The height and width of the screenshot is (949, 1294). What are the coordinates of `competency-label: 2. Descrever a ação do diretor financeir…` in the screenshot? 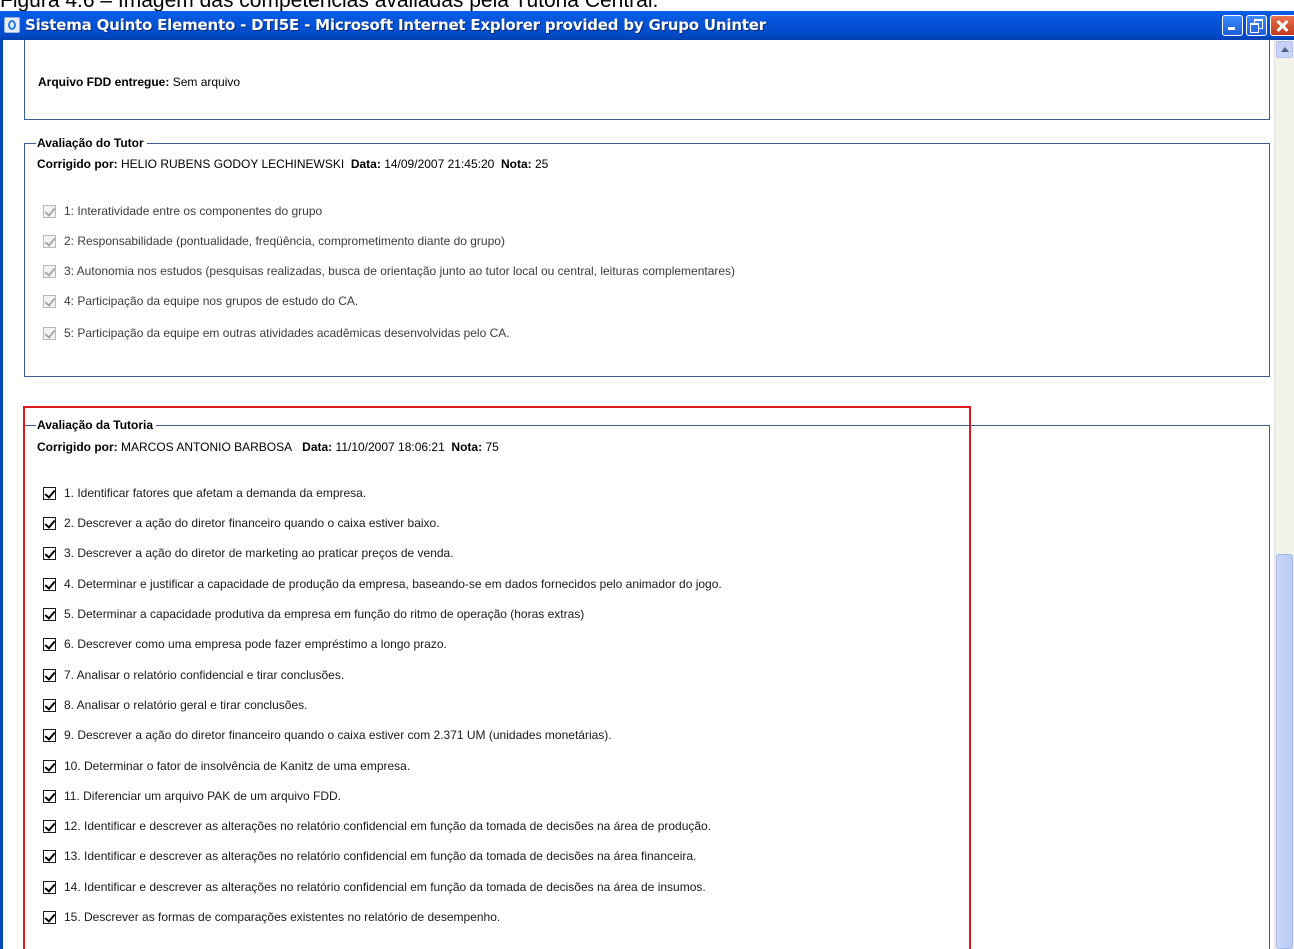 It's located at (252, 523).